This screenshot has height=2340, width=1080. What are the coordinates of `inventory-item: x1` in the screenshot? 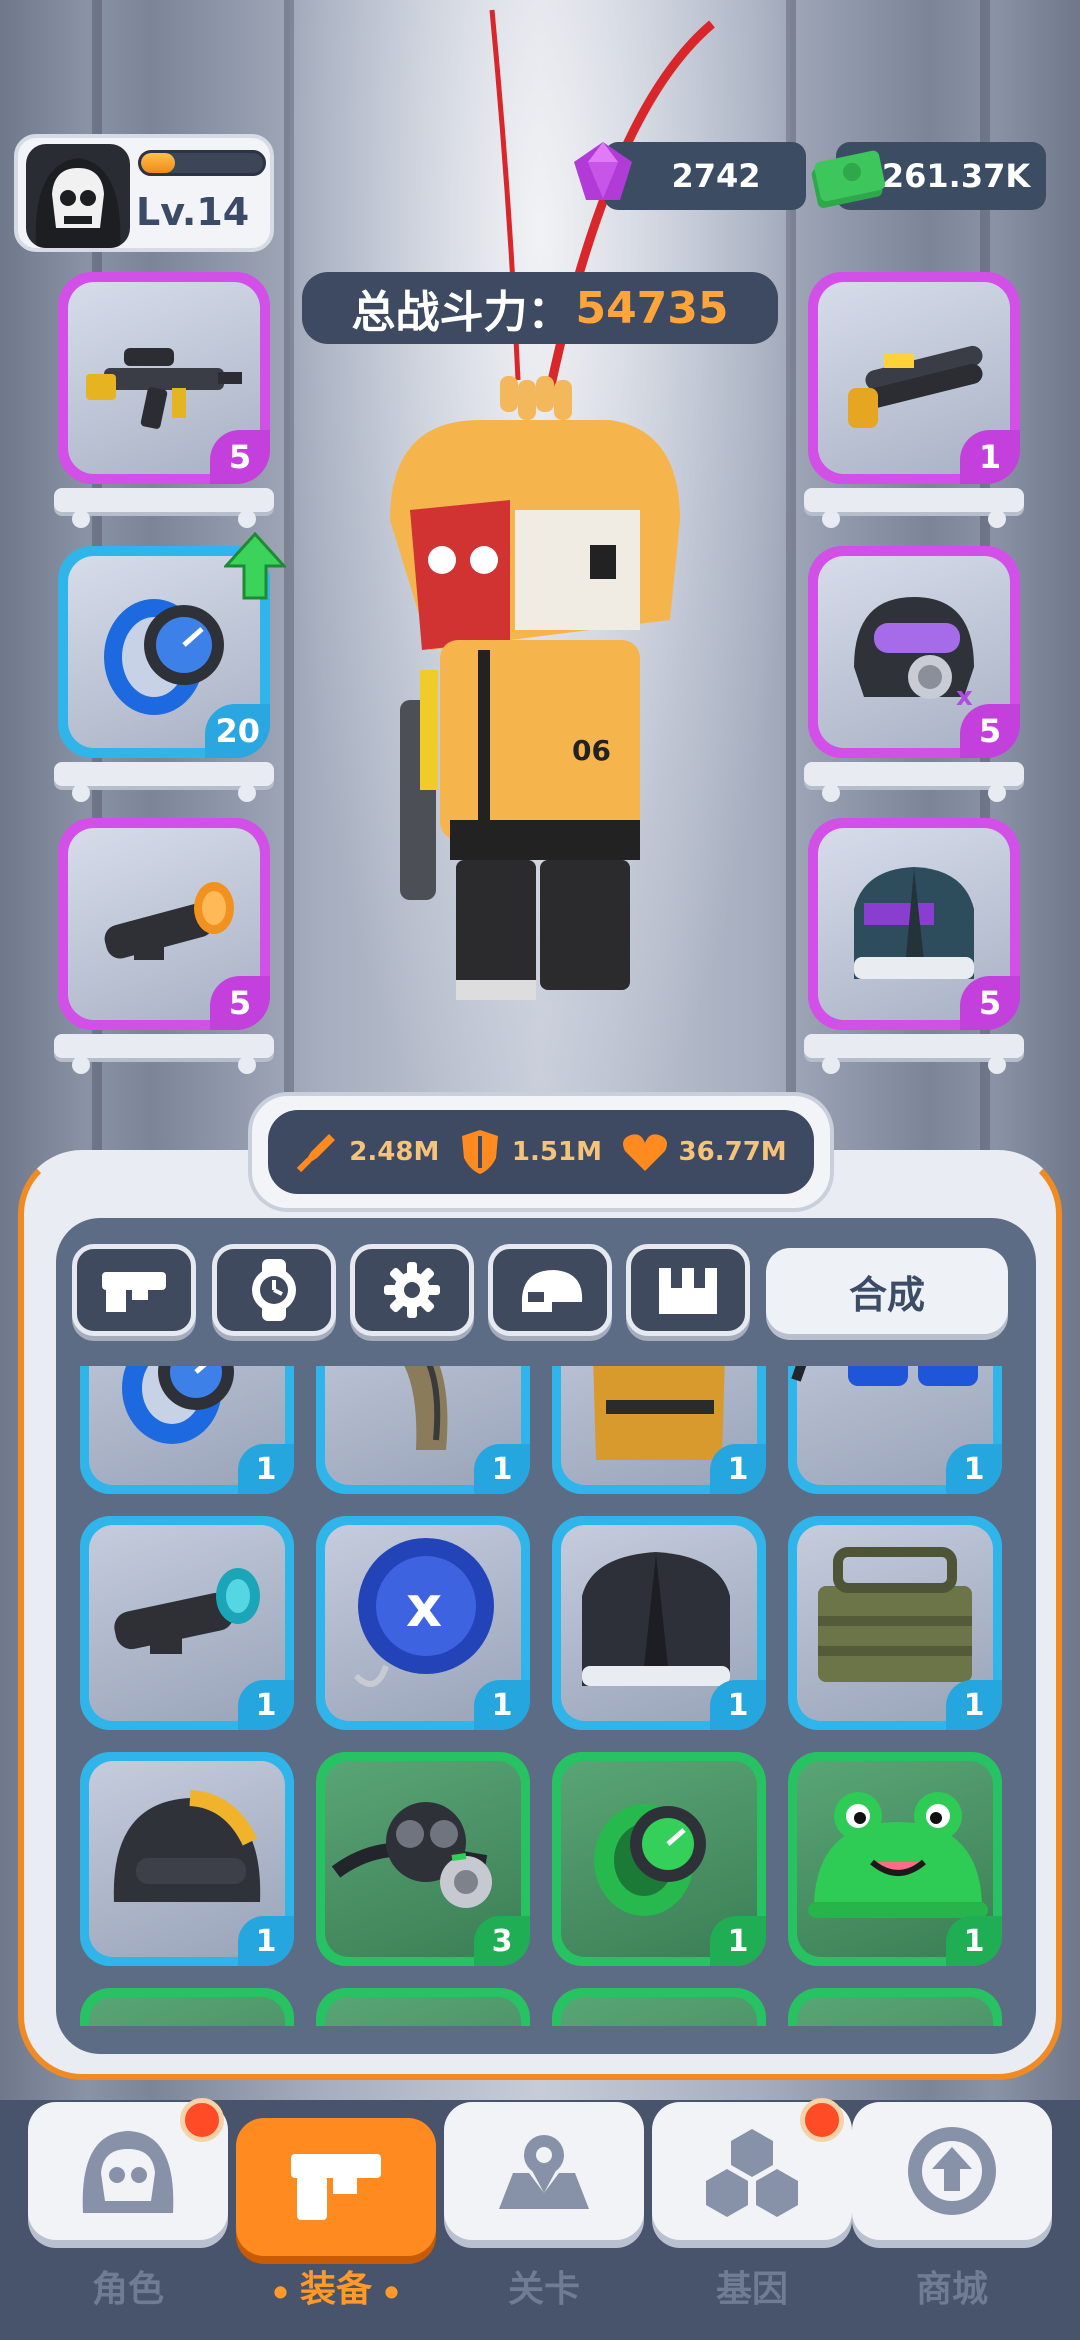 It's located at (423, 1623).